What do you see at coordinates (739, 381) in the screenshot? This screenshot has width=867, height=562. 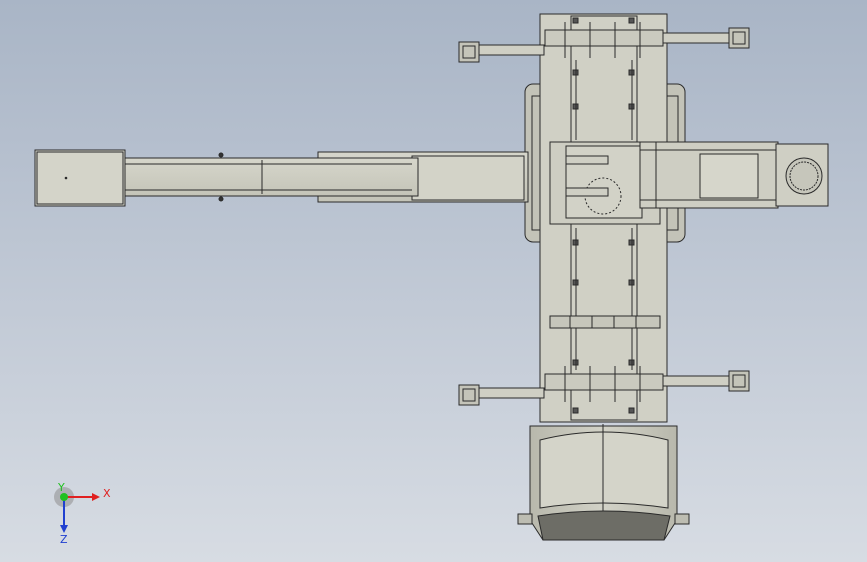 I see `outrigger-bottom-right` at bounding box center [739, 381].